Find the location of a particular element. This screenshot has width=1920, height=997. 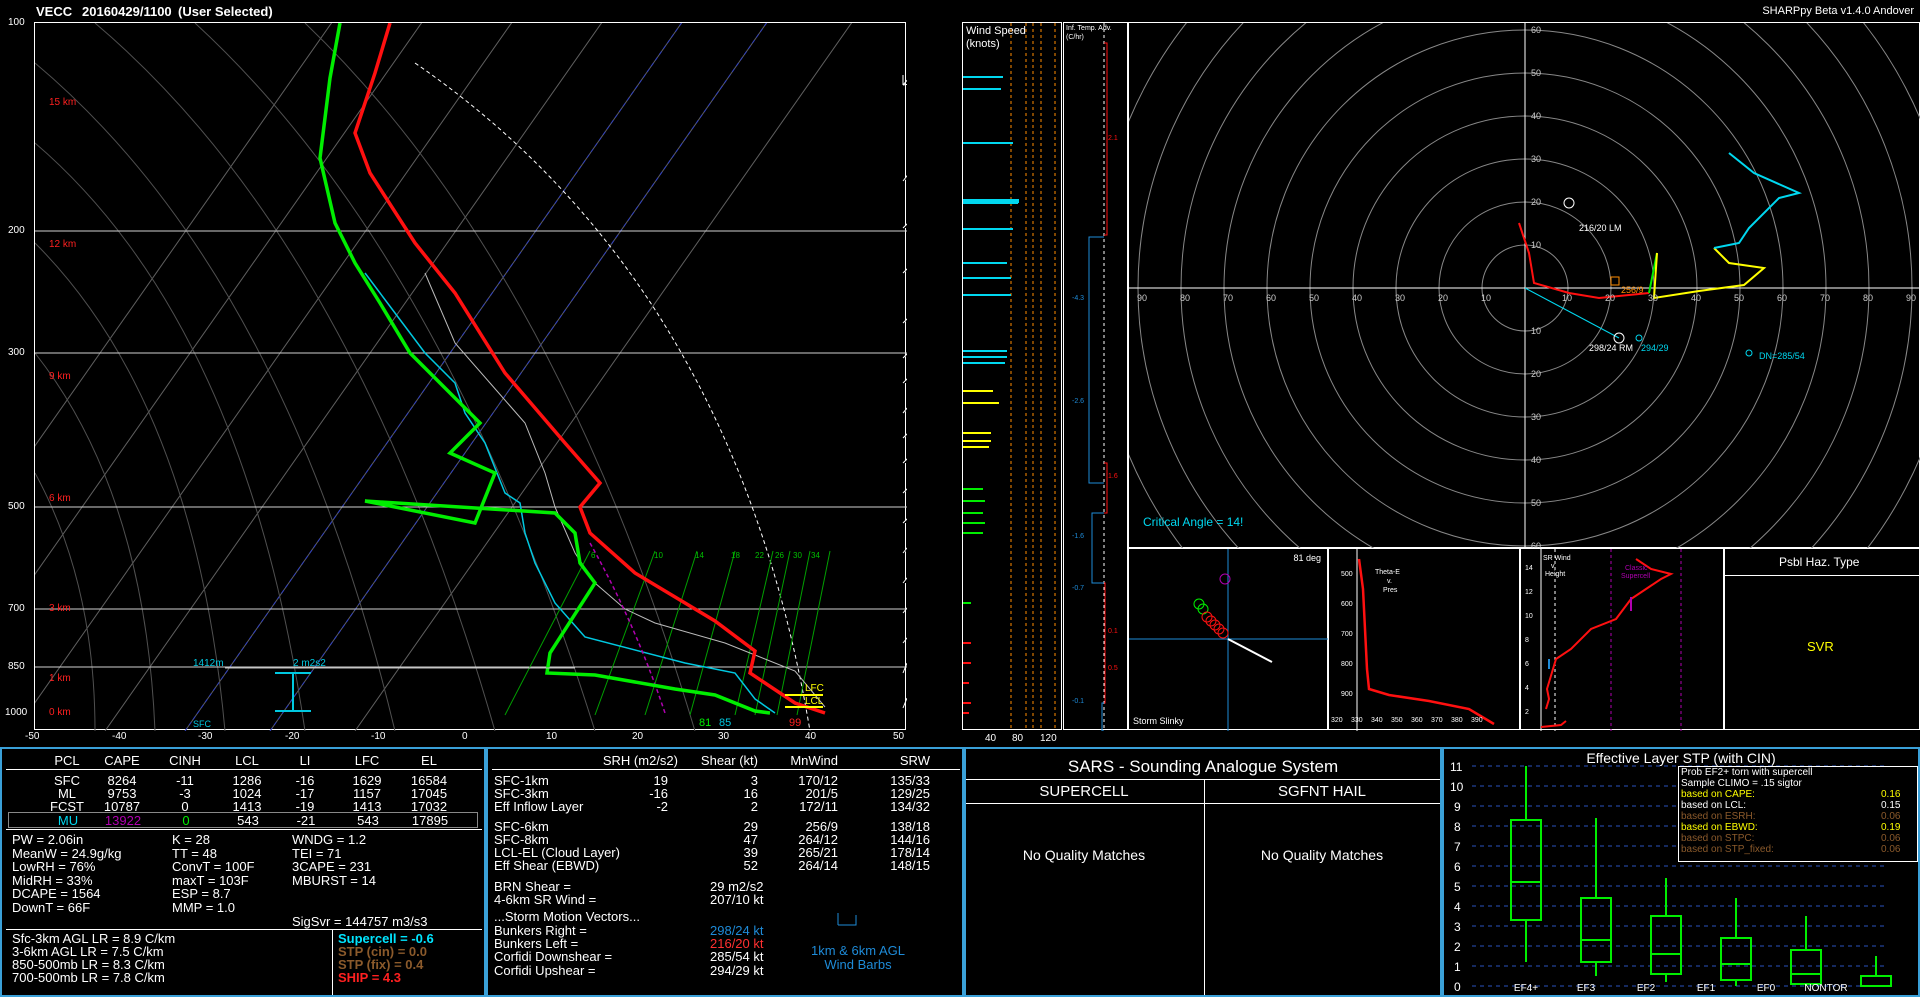

theta-e-ytick: 700 is located at coordinates (1347, 634).